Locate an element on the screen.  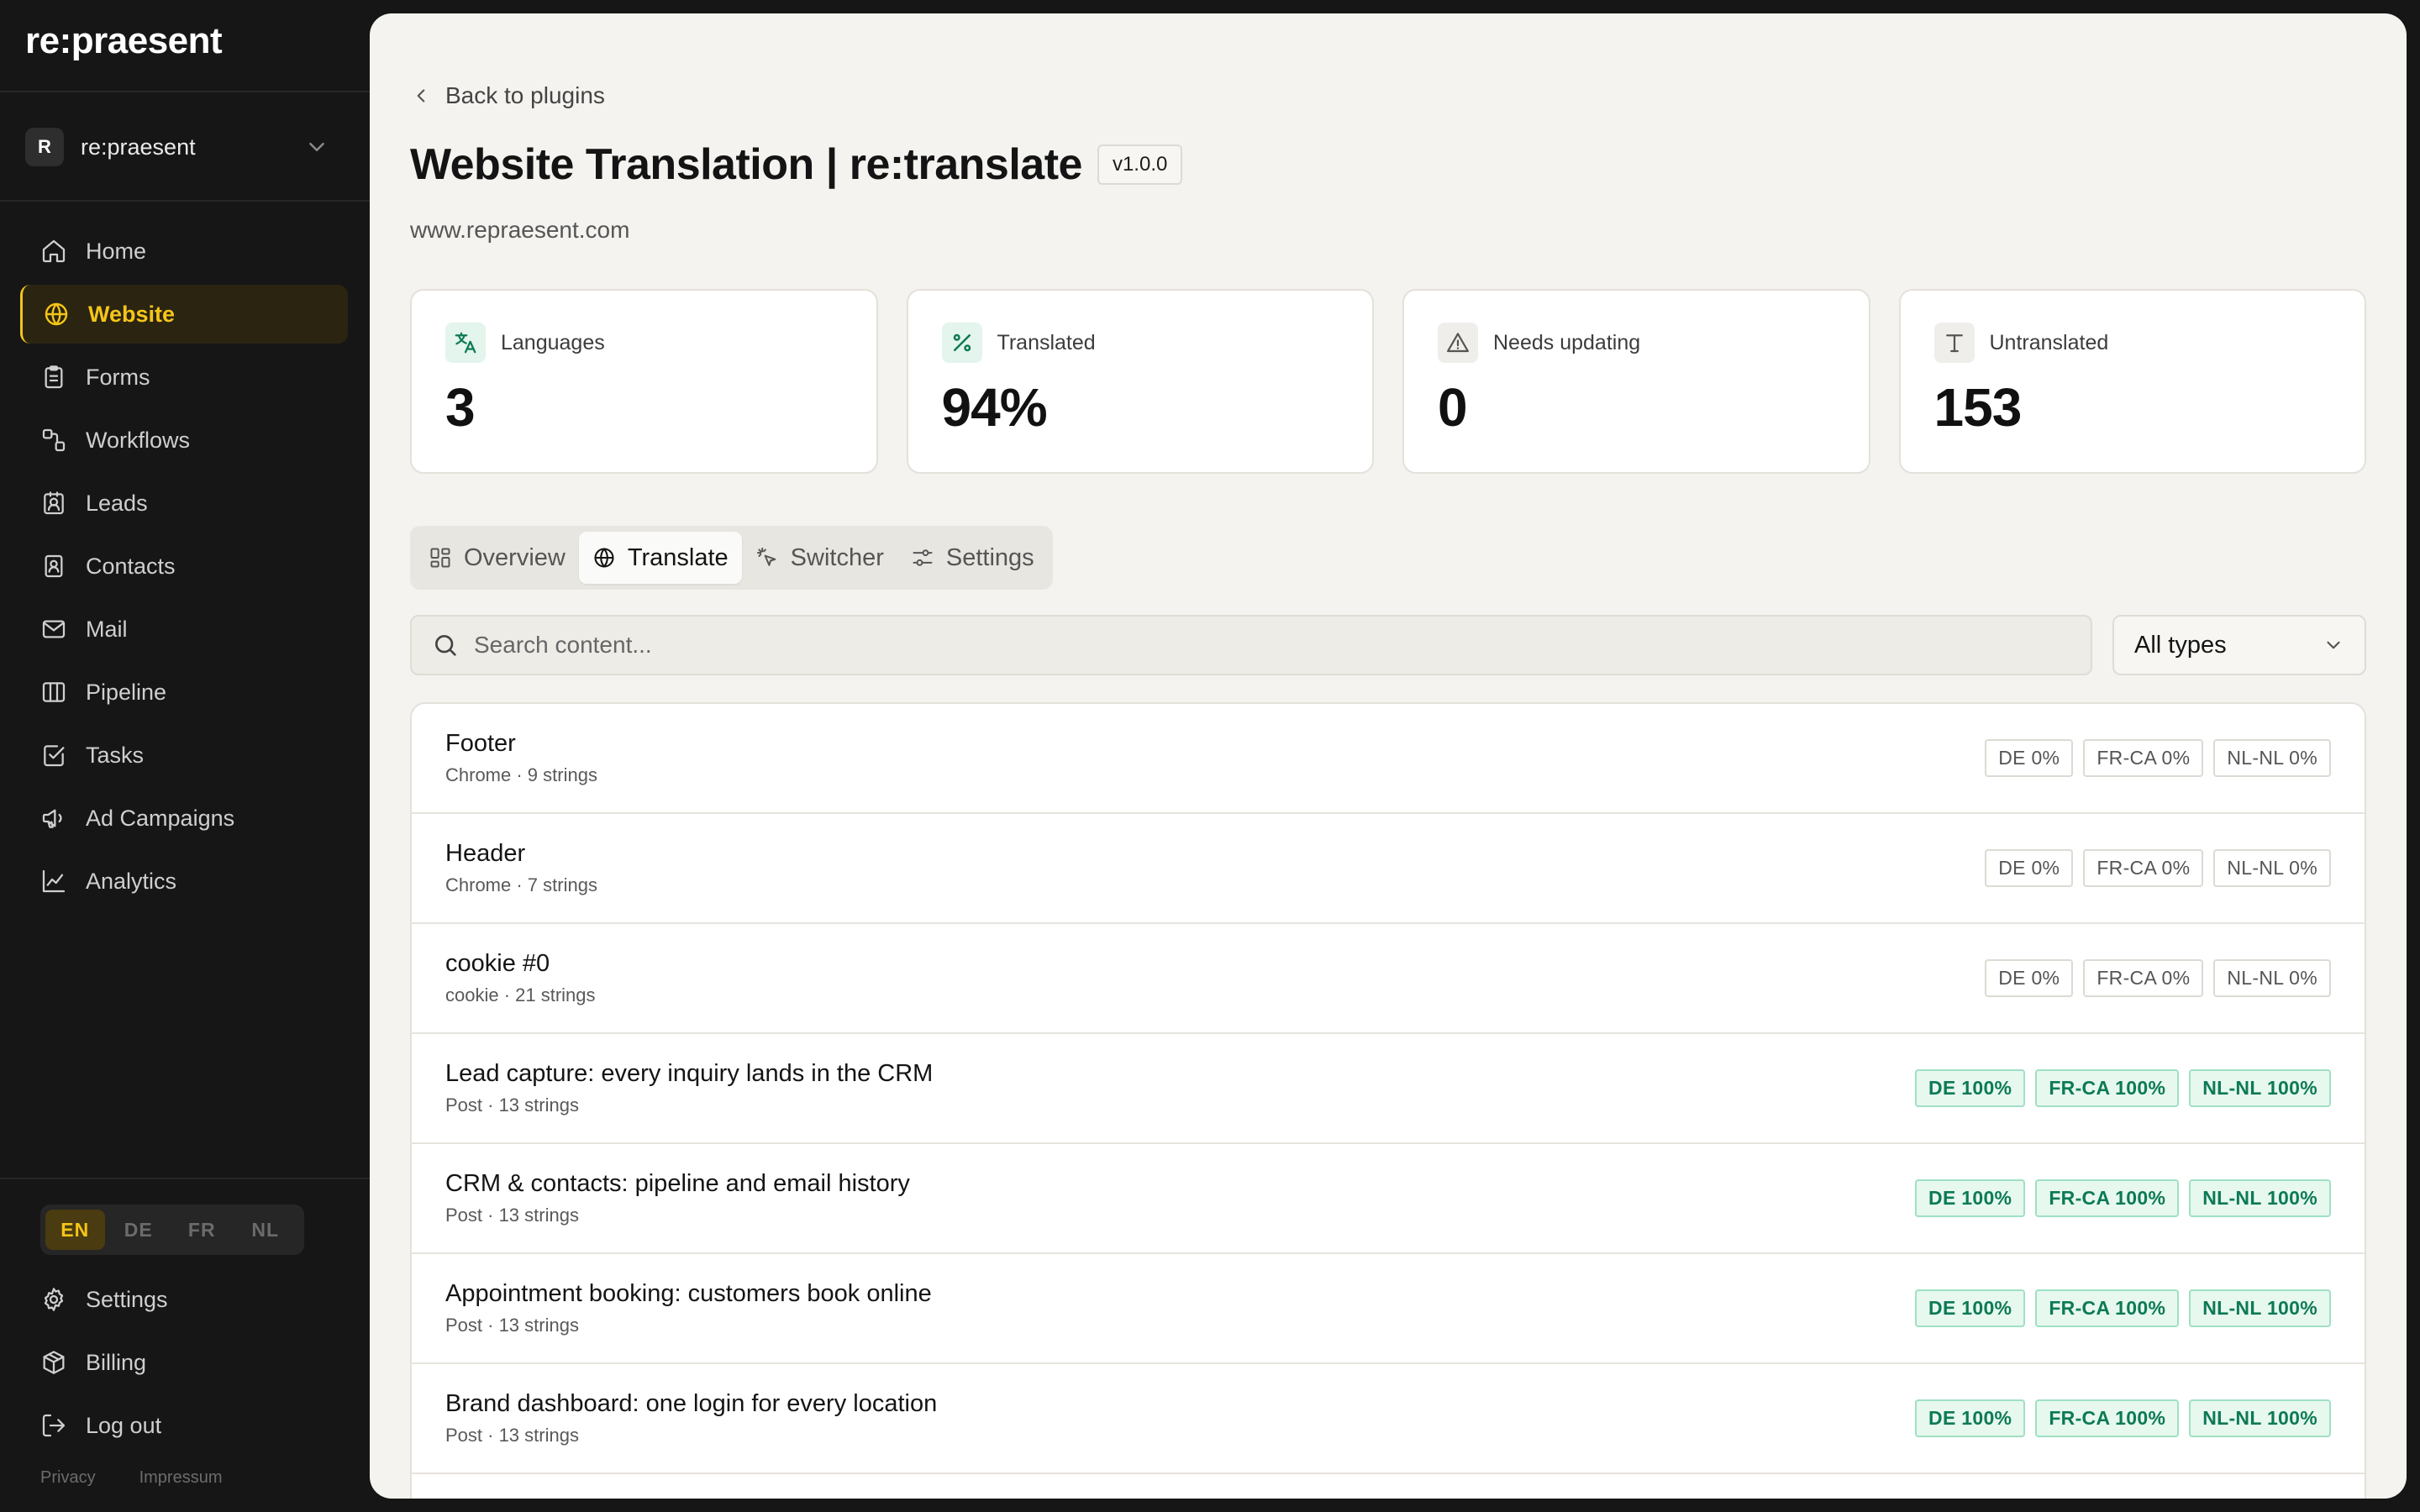
sliders-icon is located at coordinates (923, 557).